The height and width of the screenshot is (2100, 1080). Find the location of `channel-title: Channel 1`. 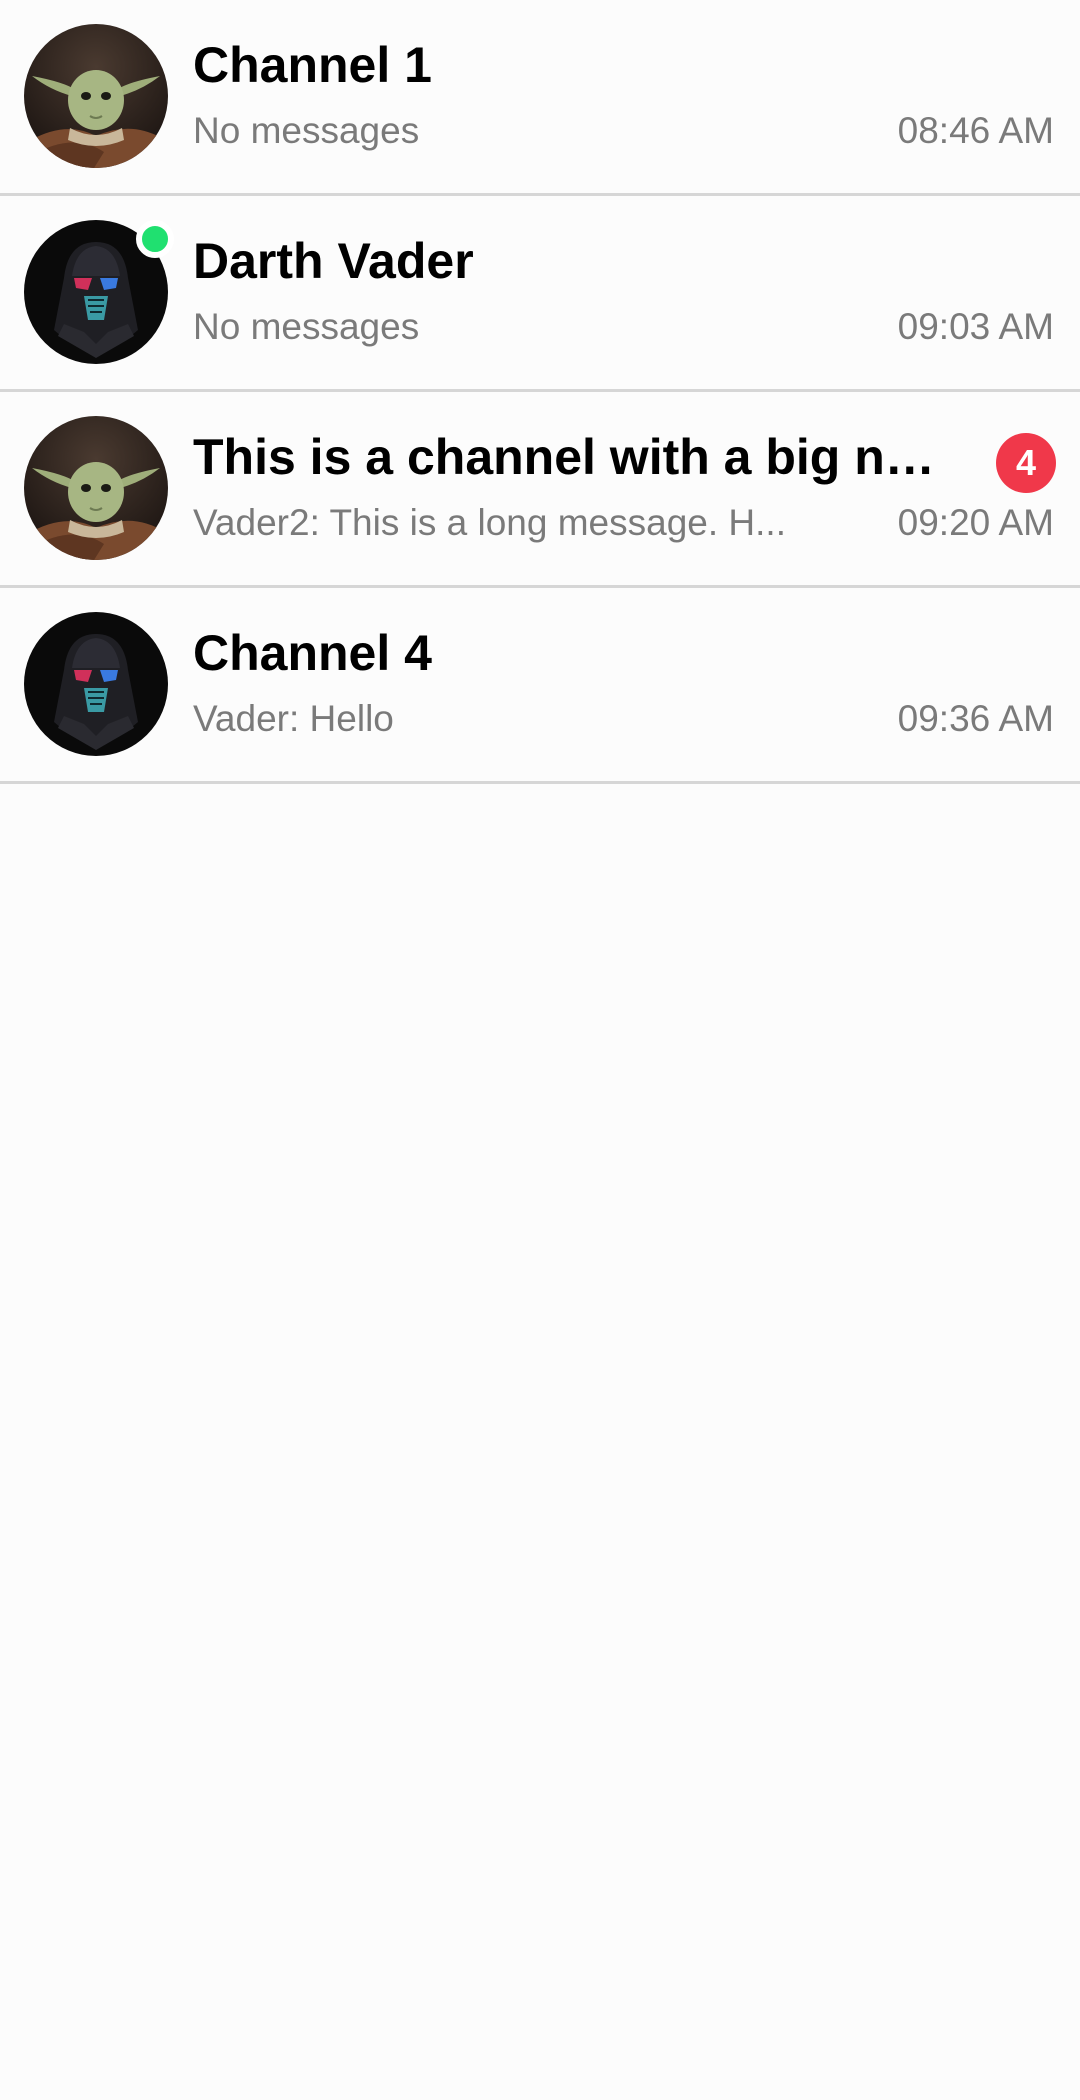

channel-title: Channel 1 is located at coordinates (312, 65).